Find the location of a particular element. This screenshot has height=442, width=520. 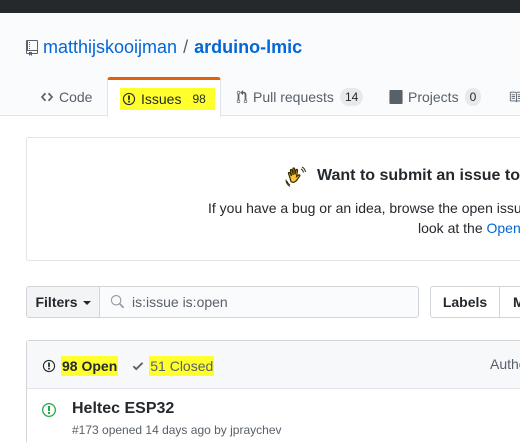

check-icon is located at coordinates (138, 366).